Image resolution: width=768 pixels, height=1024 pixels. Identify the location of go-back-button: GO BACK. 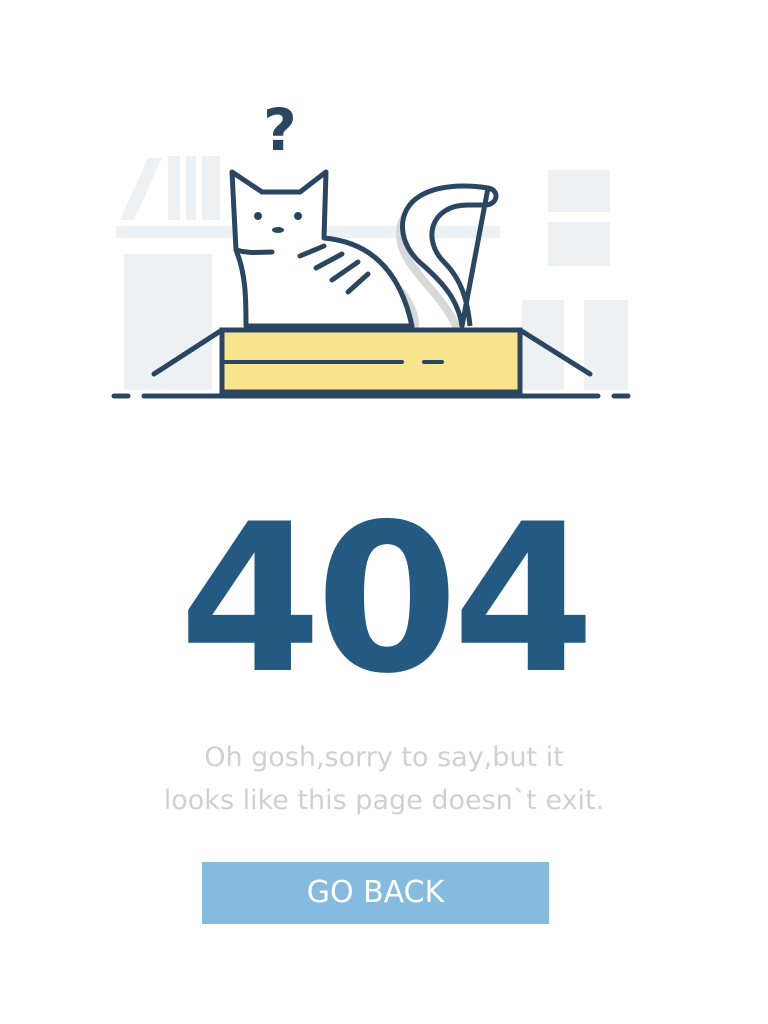
(375, 893).